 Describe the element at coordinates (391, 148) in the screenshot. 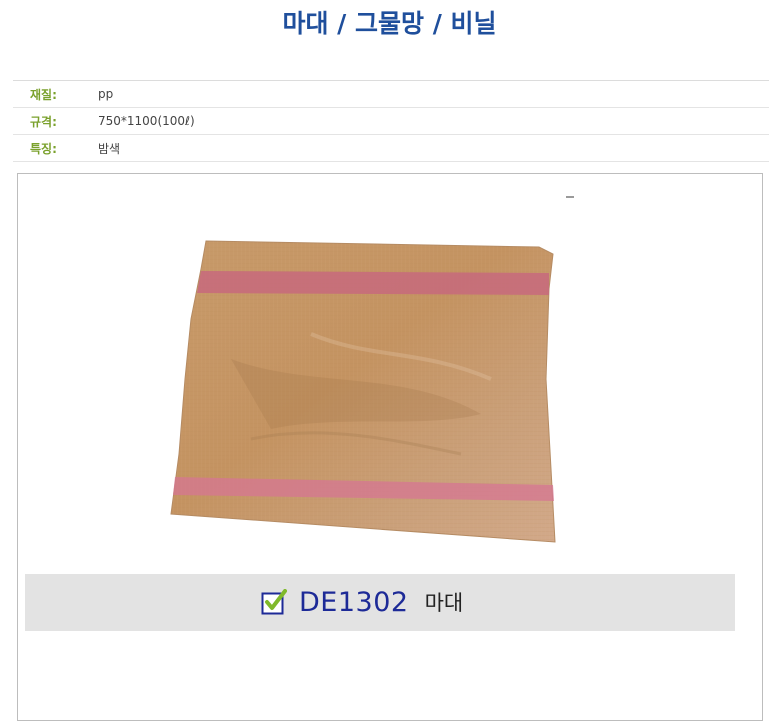

I see `spec-row-feature: 특징: 밤색` at that location.